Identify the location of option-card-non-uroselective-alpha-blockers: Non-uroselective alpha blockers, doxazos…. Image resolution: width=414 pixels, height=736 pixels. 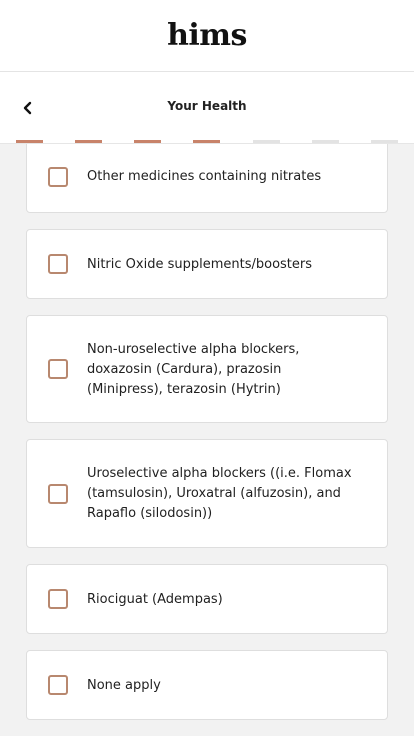
(207, 369).